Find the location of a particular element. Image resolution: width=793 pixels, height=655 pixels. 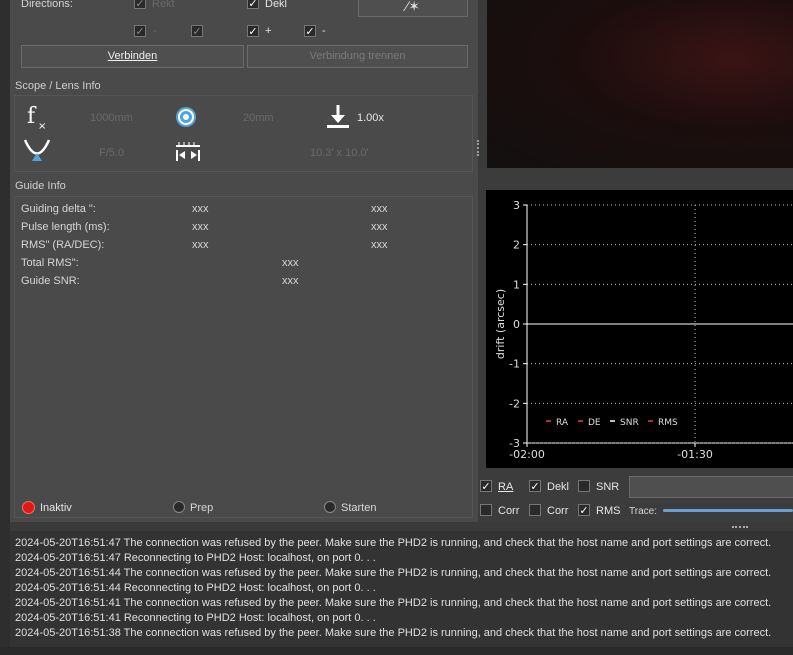

rekt-minus-checkbox: ✓ is located at coordinates (140, 31).